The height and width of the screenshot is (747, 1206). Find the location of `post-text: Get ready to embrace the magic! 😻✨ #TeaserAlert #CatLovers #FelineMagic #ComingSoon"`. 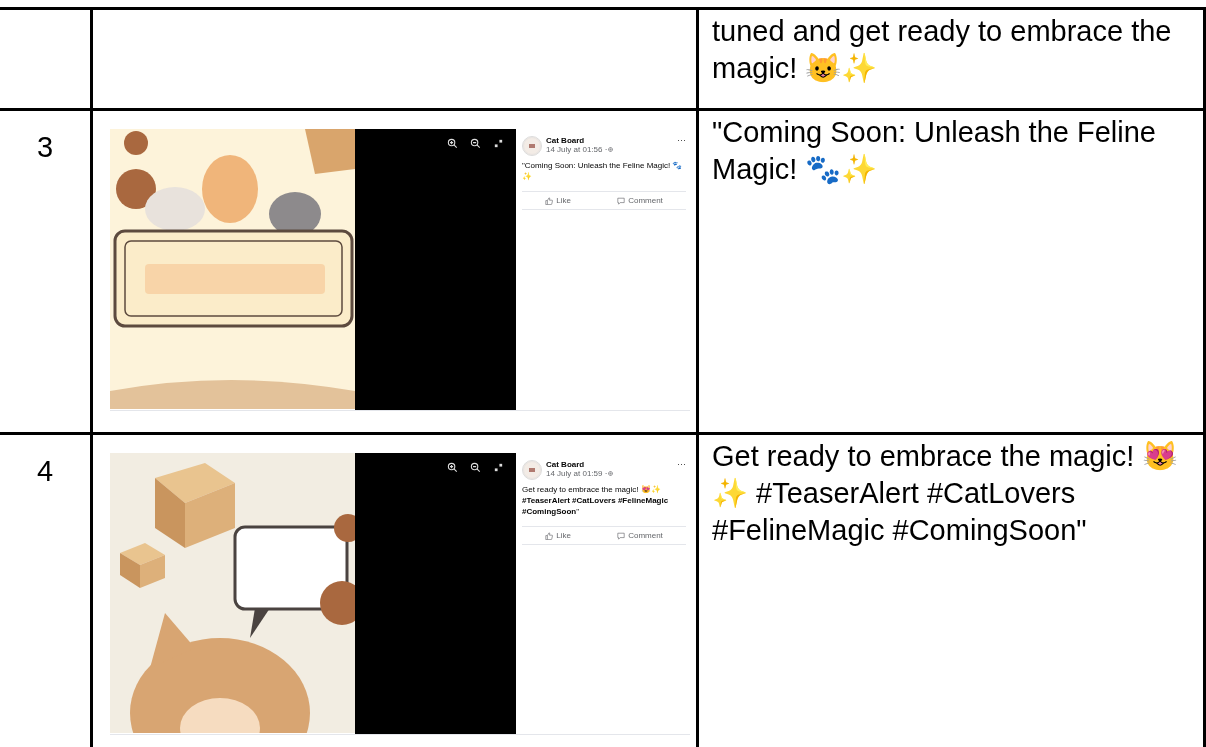

post-text: Get ready to embrace the magic! 😻✨ #TeaserAlert #CatLovers #FelineMagic #ComingSoon" is located at coordinates (596, 500).